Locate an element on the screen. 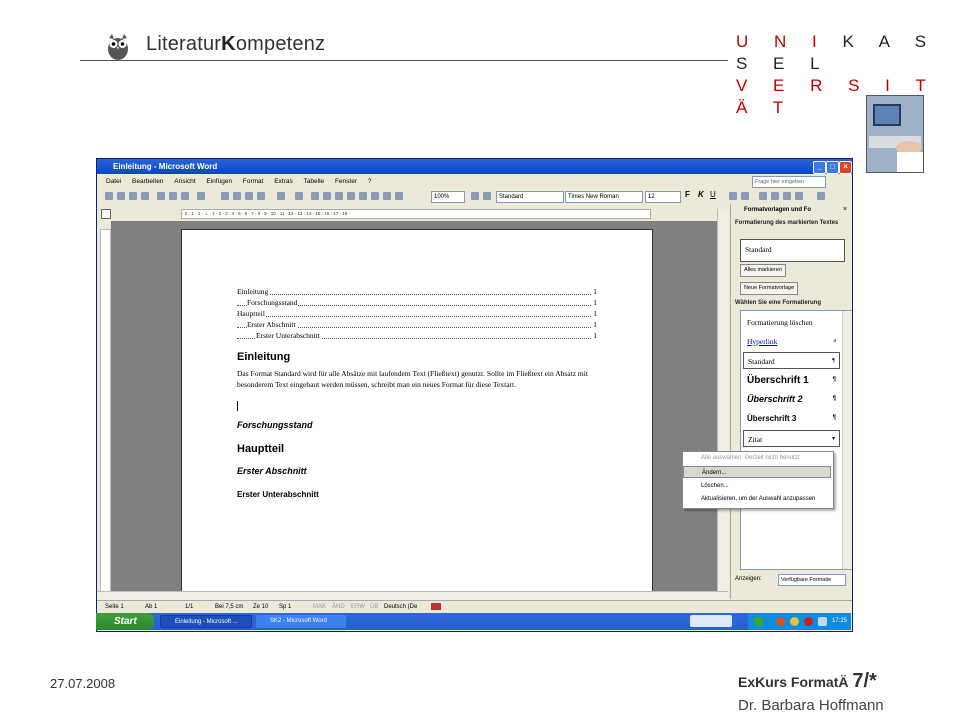  tab-selector is located at coordinates (106, 214).